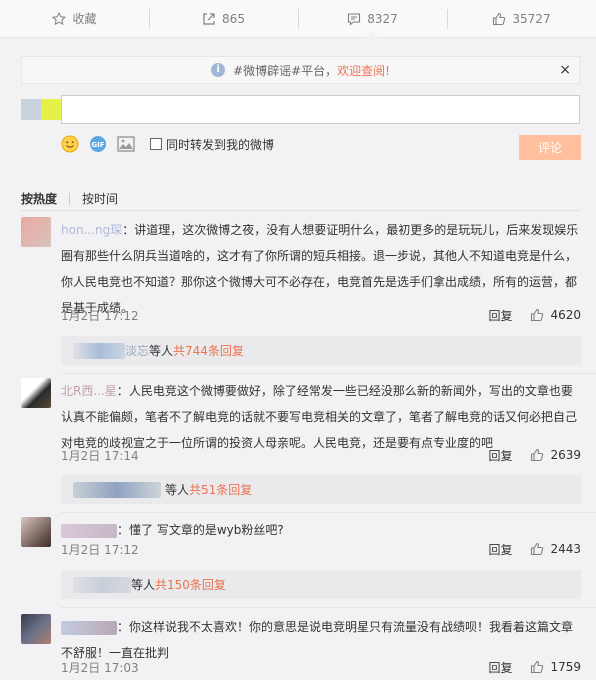 The width and height of the screenshot is (596, 680). I want to click on comment-like-button: 2443, so click(555, 549).